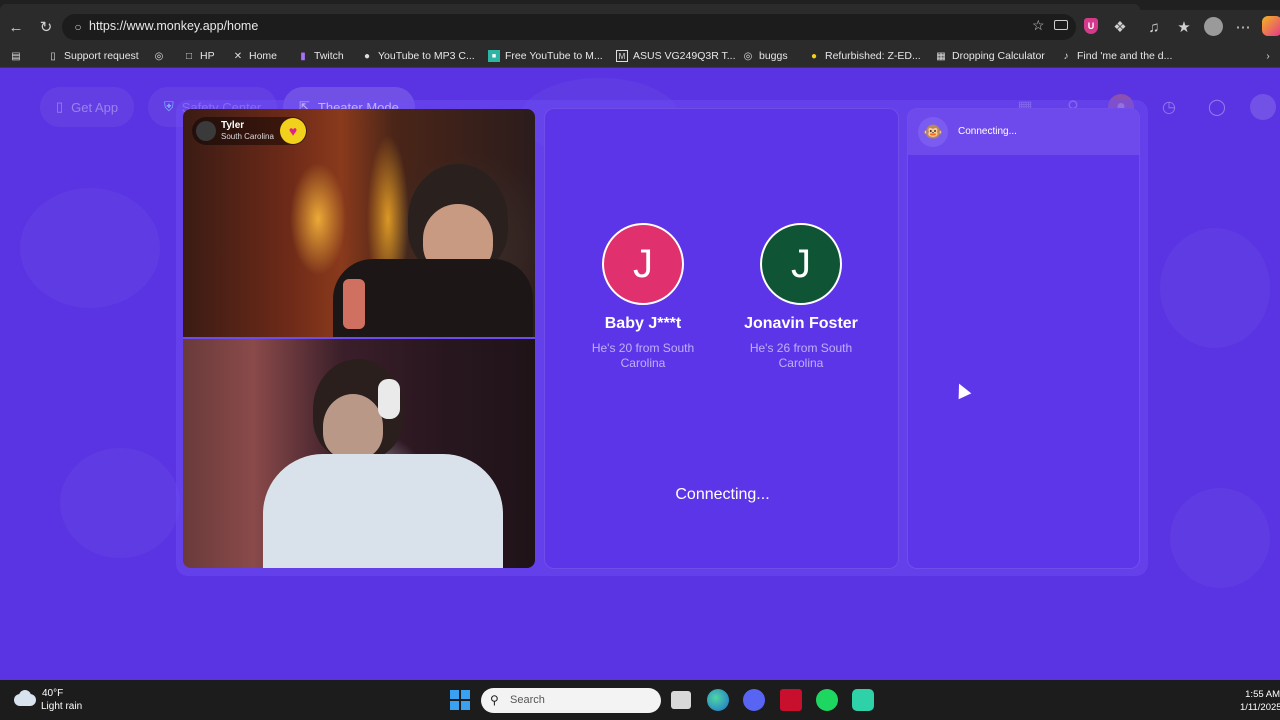  Describe the element at coordinates (643, 355) in the screenshot. I see `match-description: He's 20 from South Carolina` at that location.